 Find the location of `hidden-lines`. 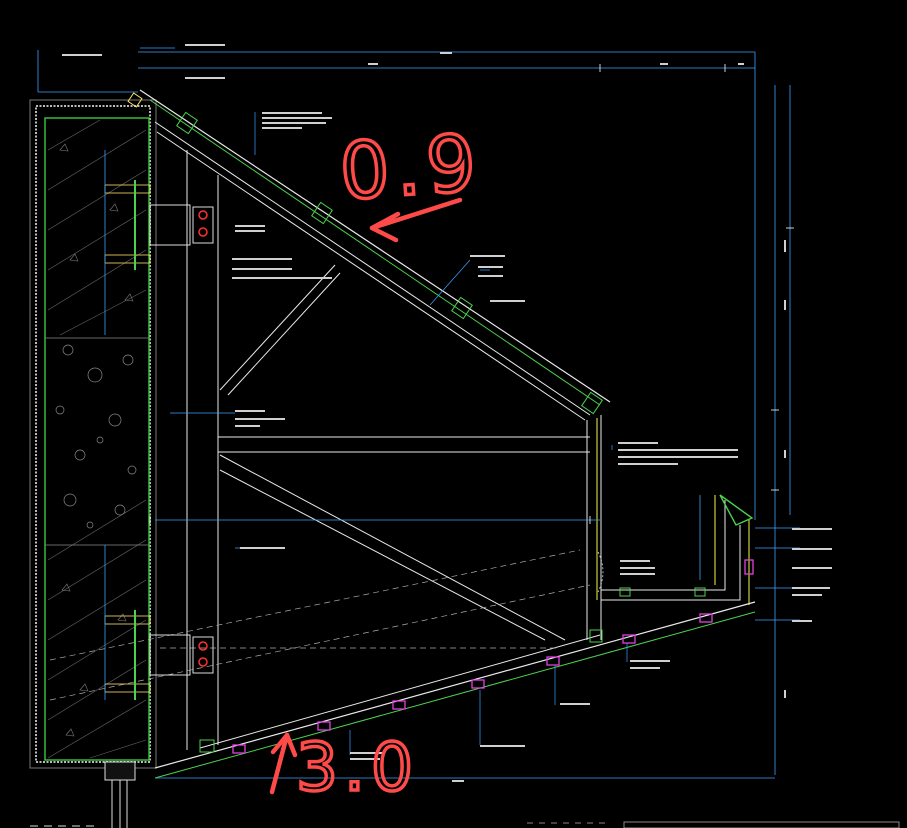

hidden-lines is located at coordinates (320, 625).